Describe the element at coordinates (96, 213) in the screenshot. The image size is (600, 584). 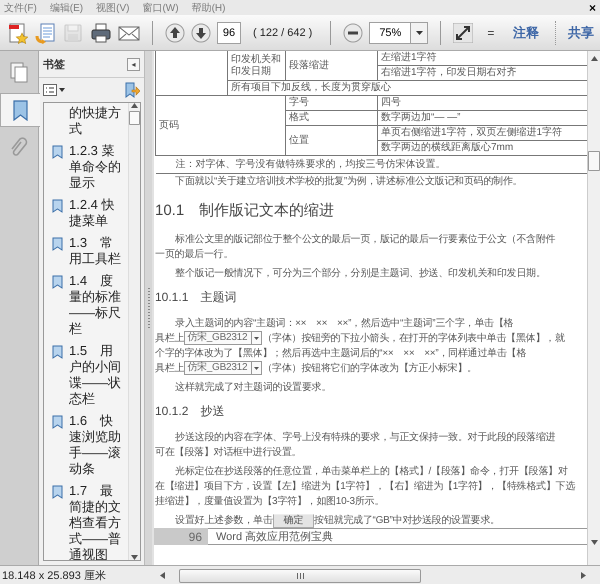
I see `bookmark-item: 1.2.4 快捷菜单` at that location.